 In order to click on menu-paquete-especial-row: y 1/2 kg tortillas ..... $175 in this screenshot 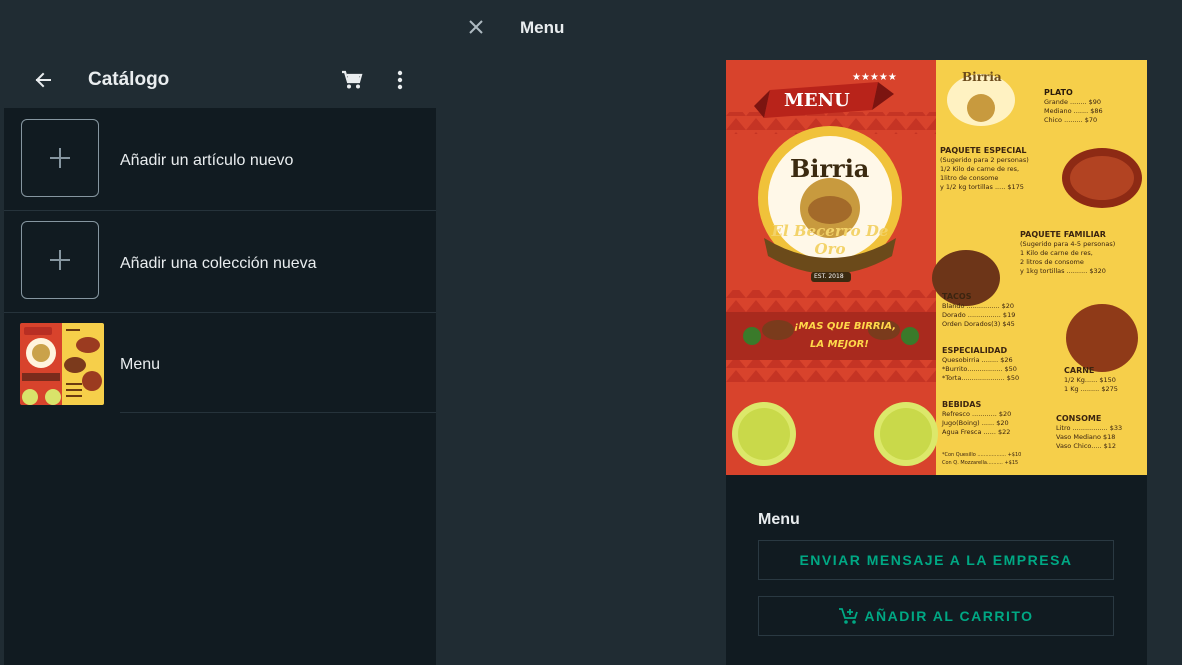, I will do `click(982, 187)`.